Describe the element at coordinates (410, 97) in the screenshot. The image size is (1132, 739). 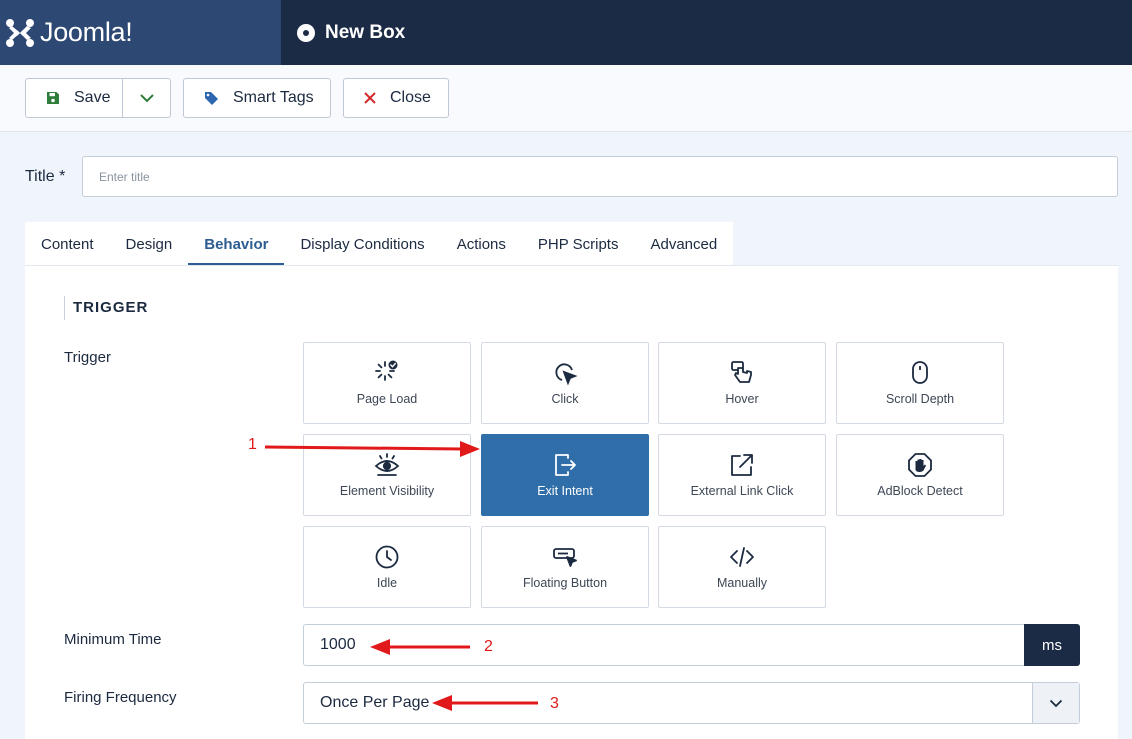
I see `close-label: Close` at that location.